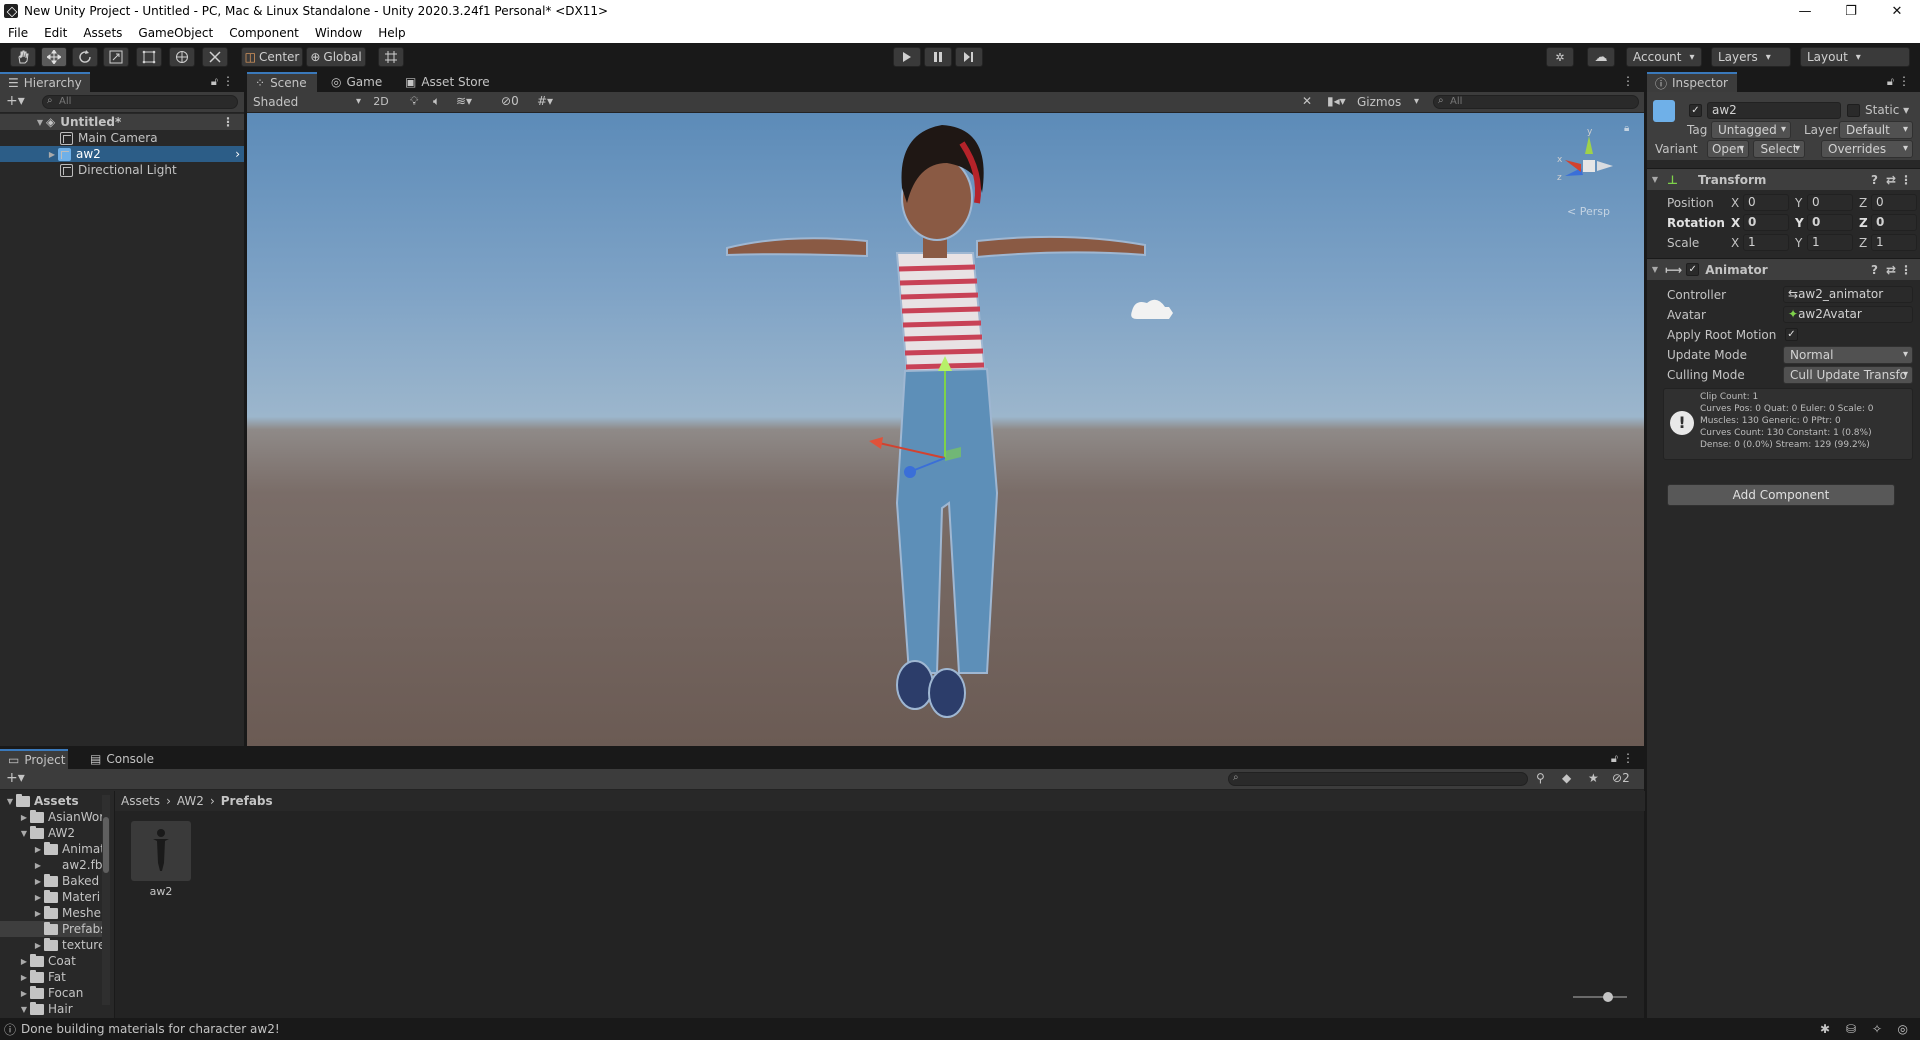 Image resolution: width=1920 pixels, height=1040 pixels. I want to click on hierarchy-item-aw2: ▶ aw2 ›, so click(122, 154).